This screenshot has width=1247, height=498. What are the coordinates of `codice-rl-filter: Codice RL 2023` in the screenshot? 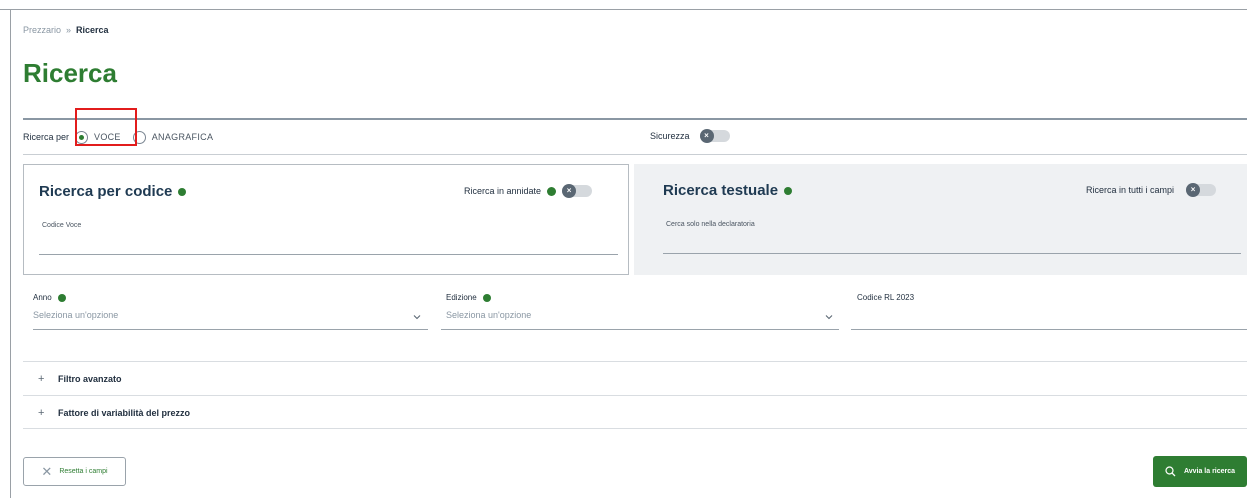 It's located at (885, 297).